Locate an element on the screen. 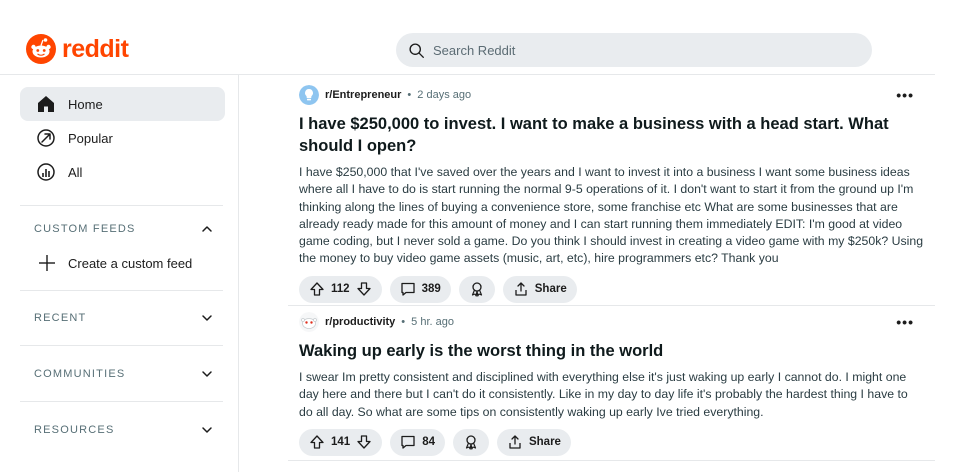  plus-icon is located at coordinates (47, 263).